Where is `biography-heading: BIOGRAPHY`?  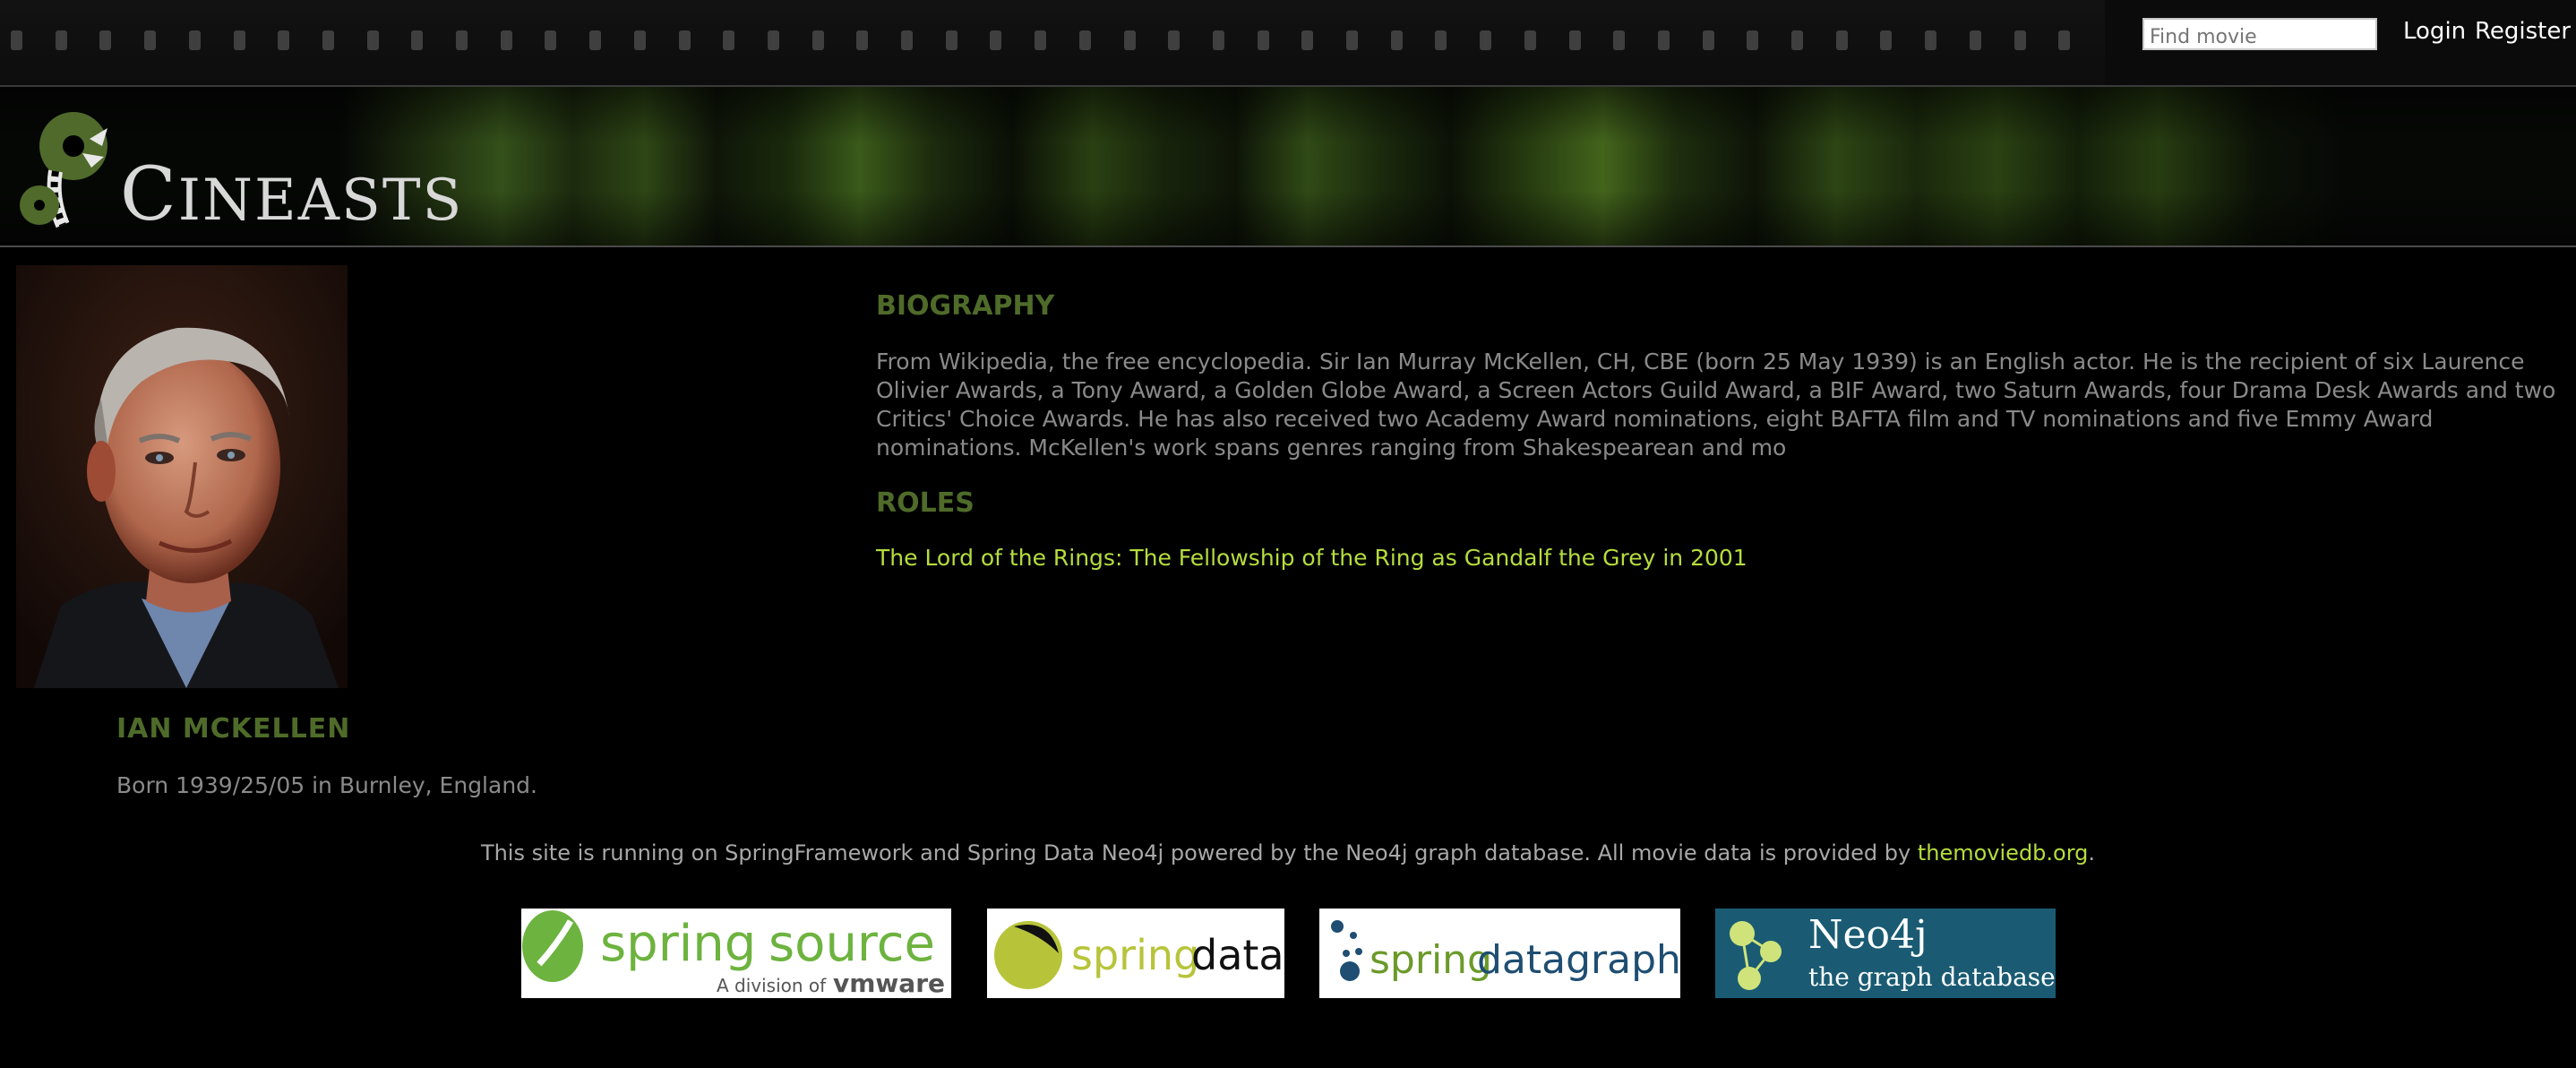
biography-heading: BIOGRAPHY is located at coordinates (965, 306).